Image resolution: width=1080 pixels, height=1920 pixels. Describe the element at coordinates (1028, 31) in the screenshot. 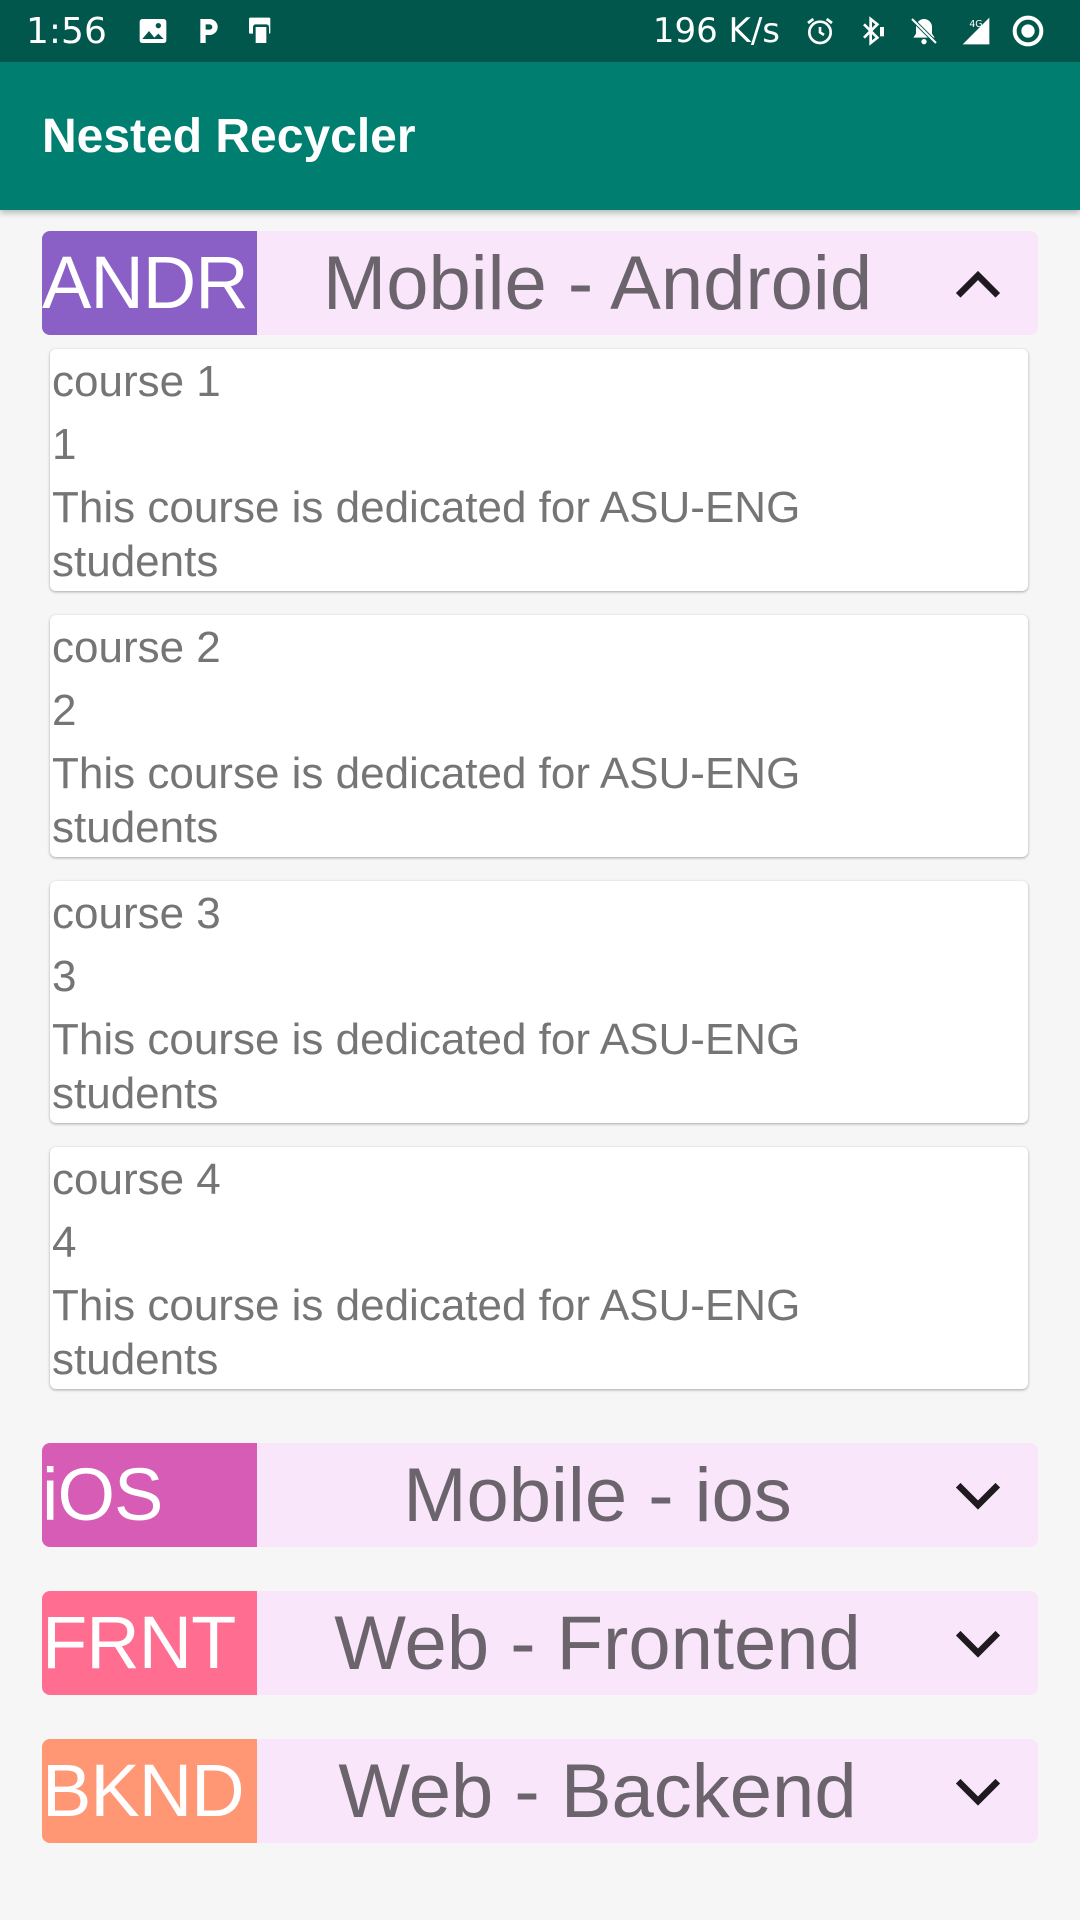

I see `record-icon` at that location.